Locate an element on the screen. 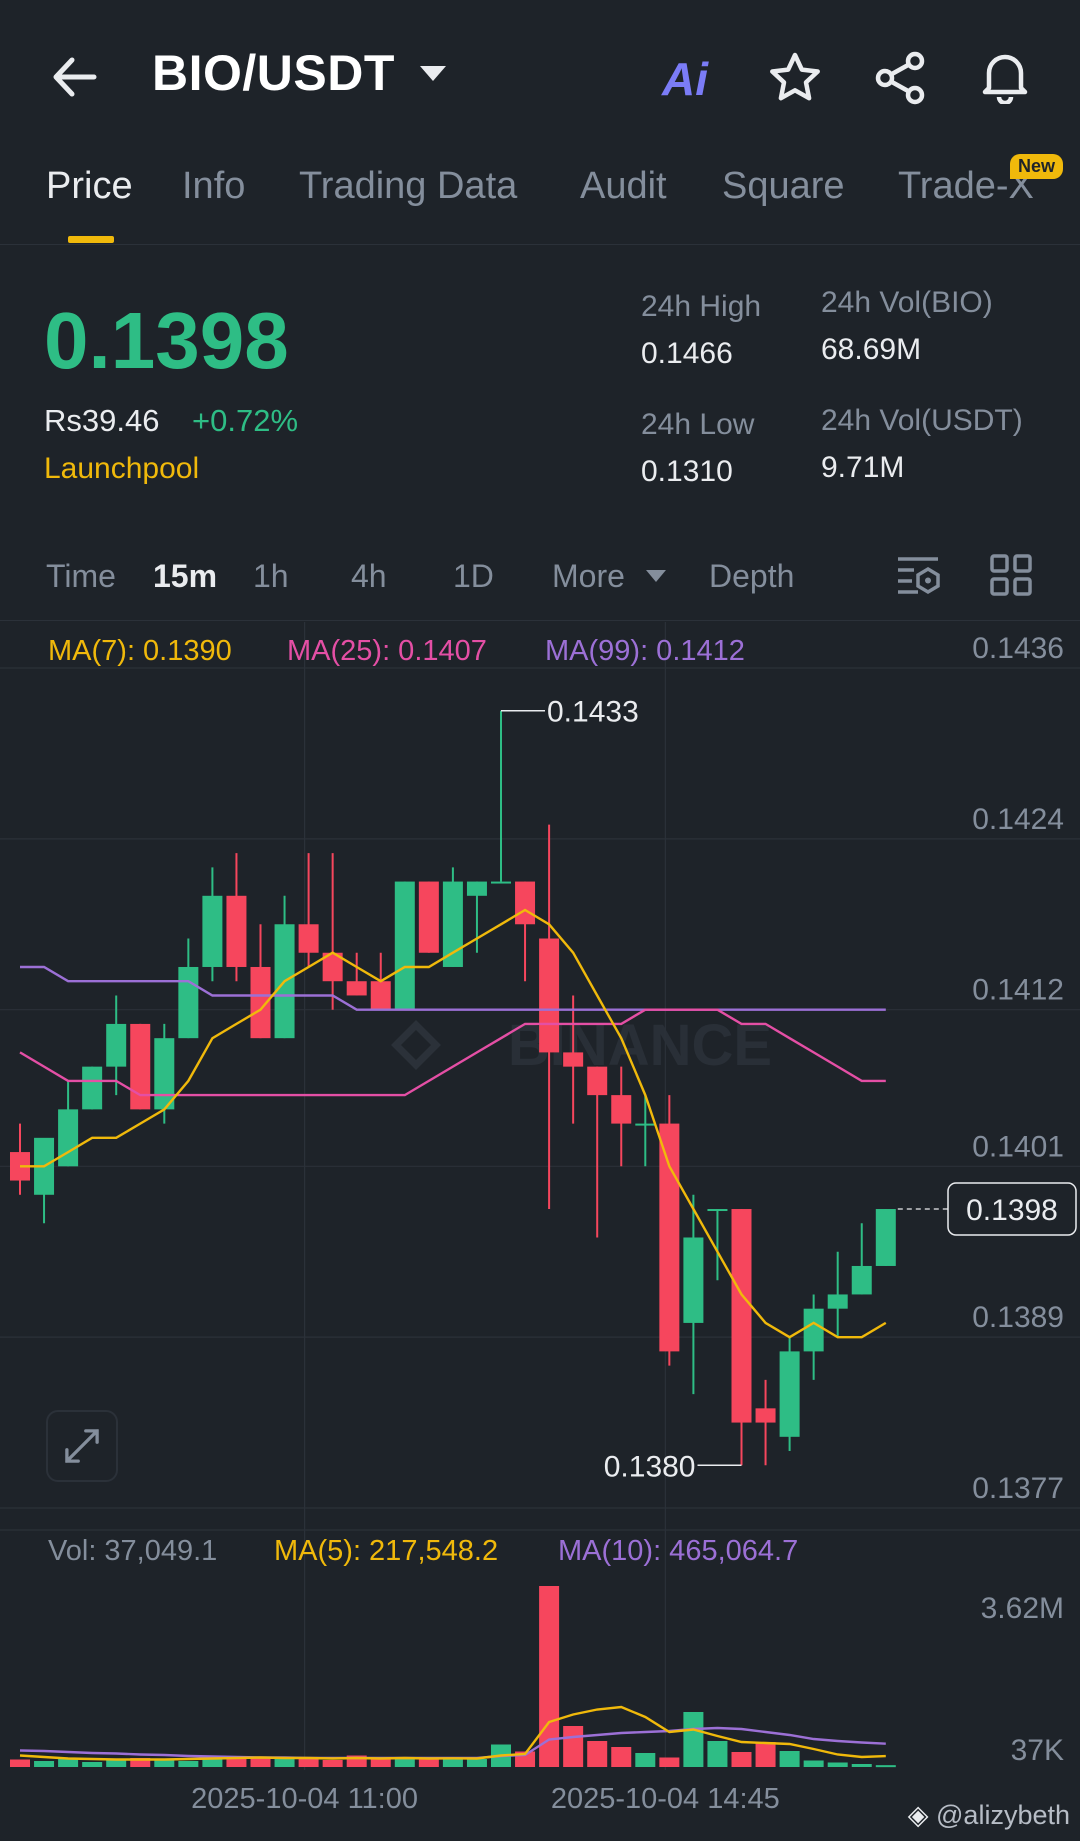 The image size is (1080, 1841). back-arrow-icon is located at coordinates (75, 77).